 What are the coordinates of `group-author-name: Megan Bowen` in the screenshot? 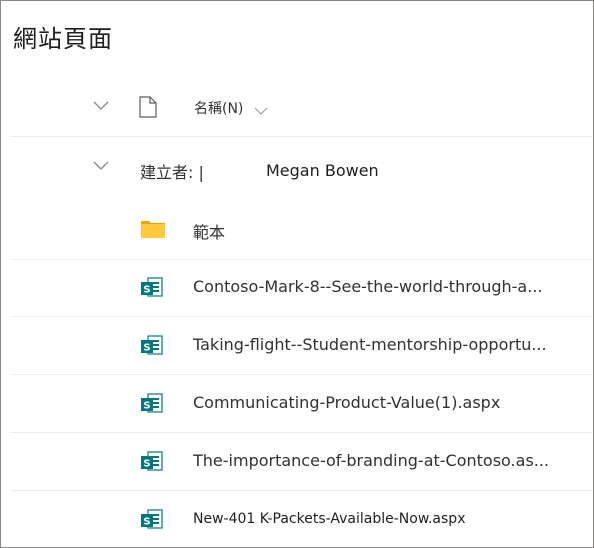 It's located at (322, 170).